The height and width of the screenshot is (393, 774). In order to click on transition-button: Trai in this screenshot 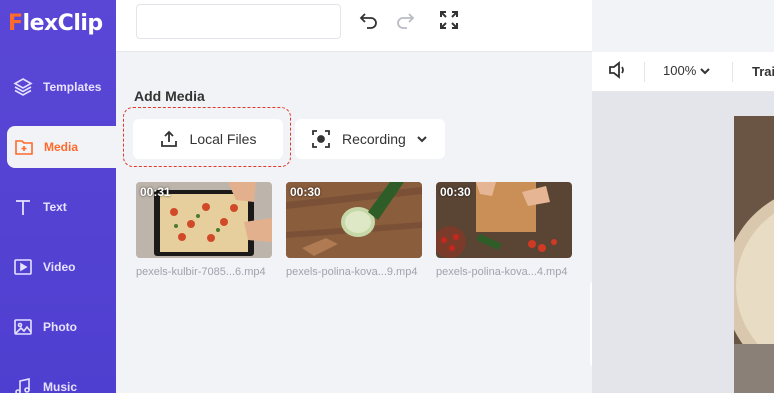, I will do `click(763, 71)`.